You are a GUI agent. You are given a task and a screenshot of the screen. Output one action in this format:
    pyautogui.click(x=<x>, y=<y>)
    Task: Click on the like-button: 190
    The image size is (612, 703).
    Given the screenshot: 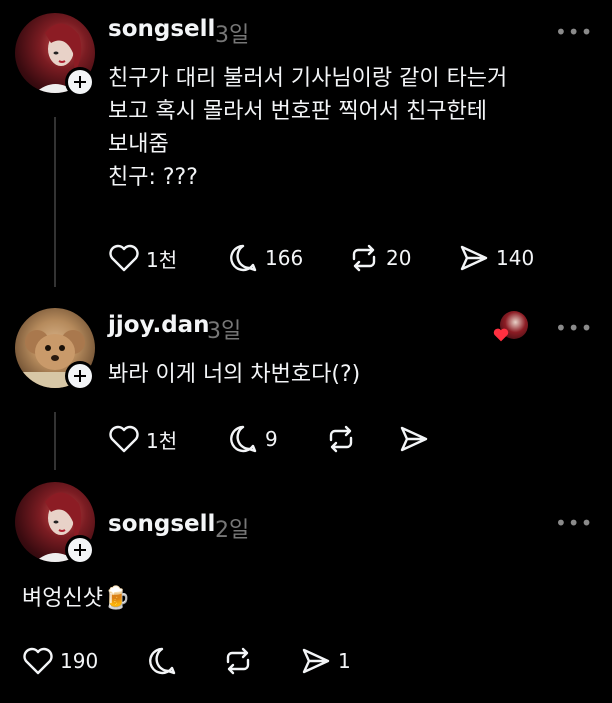 What is the action you would take?
    pyautogui.click(x=60, y=661)
    